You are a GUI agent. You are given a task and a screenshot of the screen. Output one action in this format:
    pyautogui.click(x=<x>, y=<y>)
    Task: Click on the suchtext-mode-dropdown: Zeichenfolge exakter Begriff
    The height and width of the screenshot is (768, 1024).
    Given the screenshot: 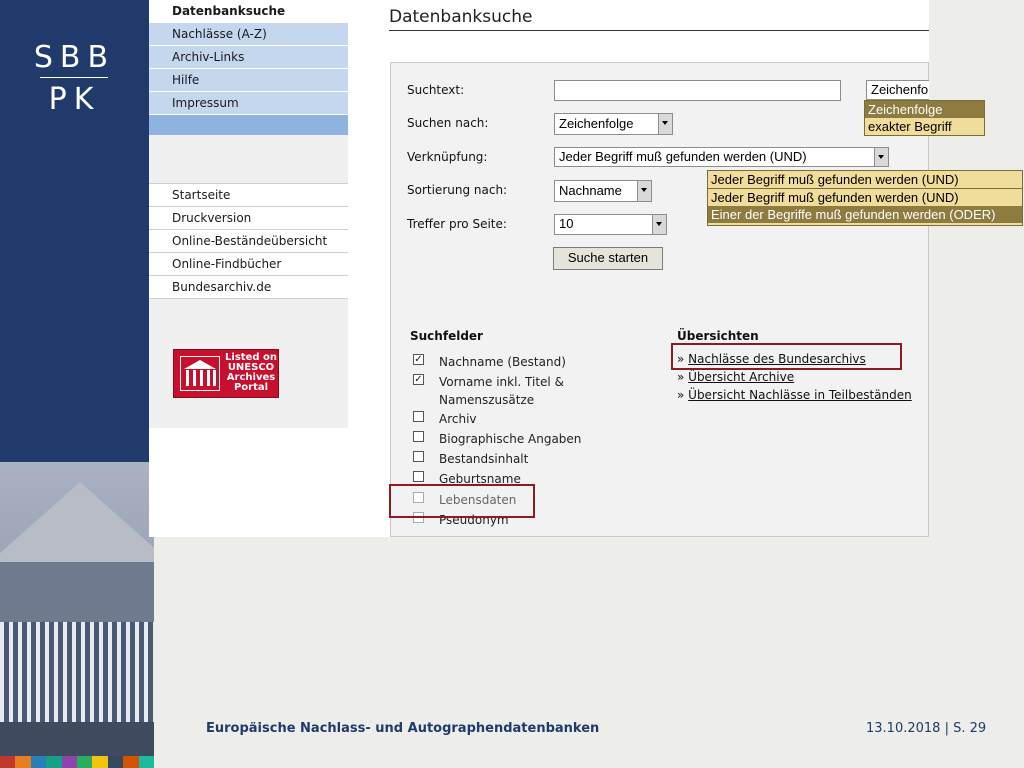 What is the action you would take?
    pyautogui.click(x=924, y=118)
    